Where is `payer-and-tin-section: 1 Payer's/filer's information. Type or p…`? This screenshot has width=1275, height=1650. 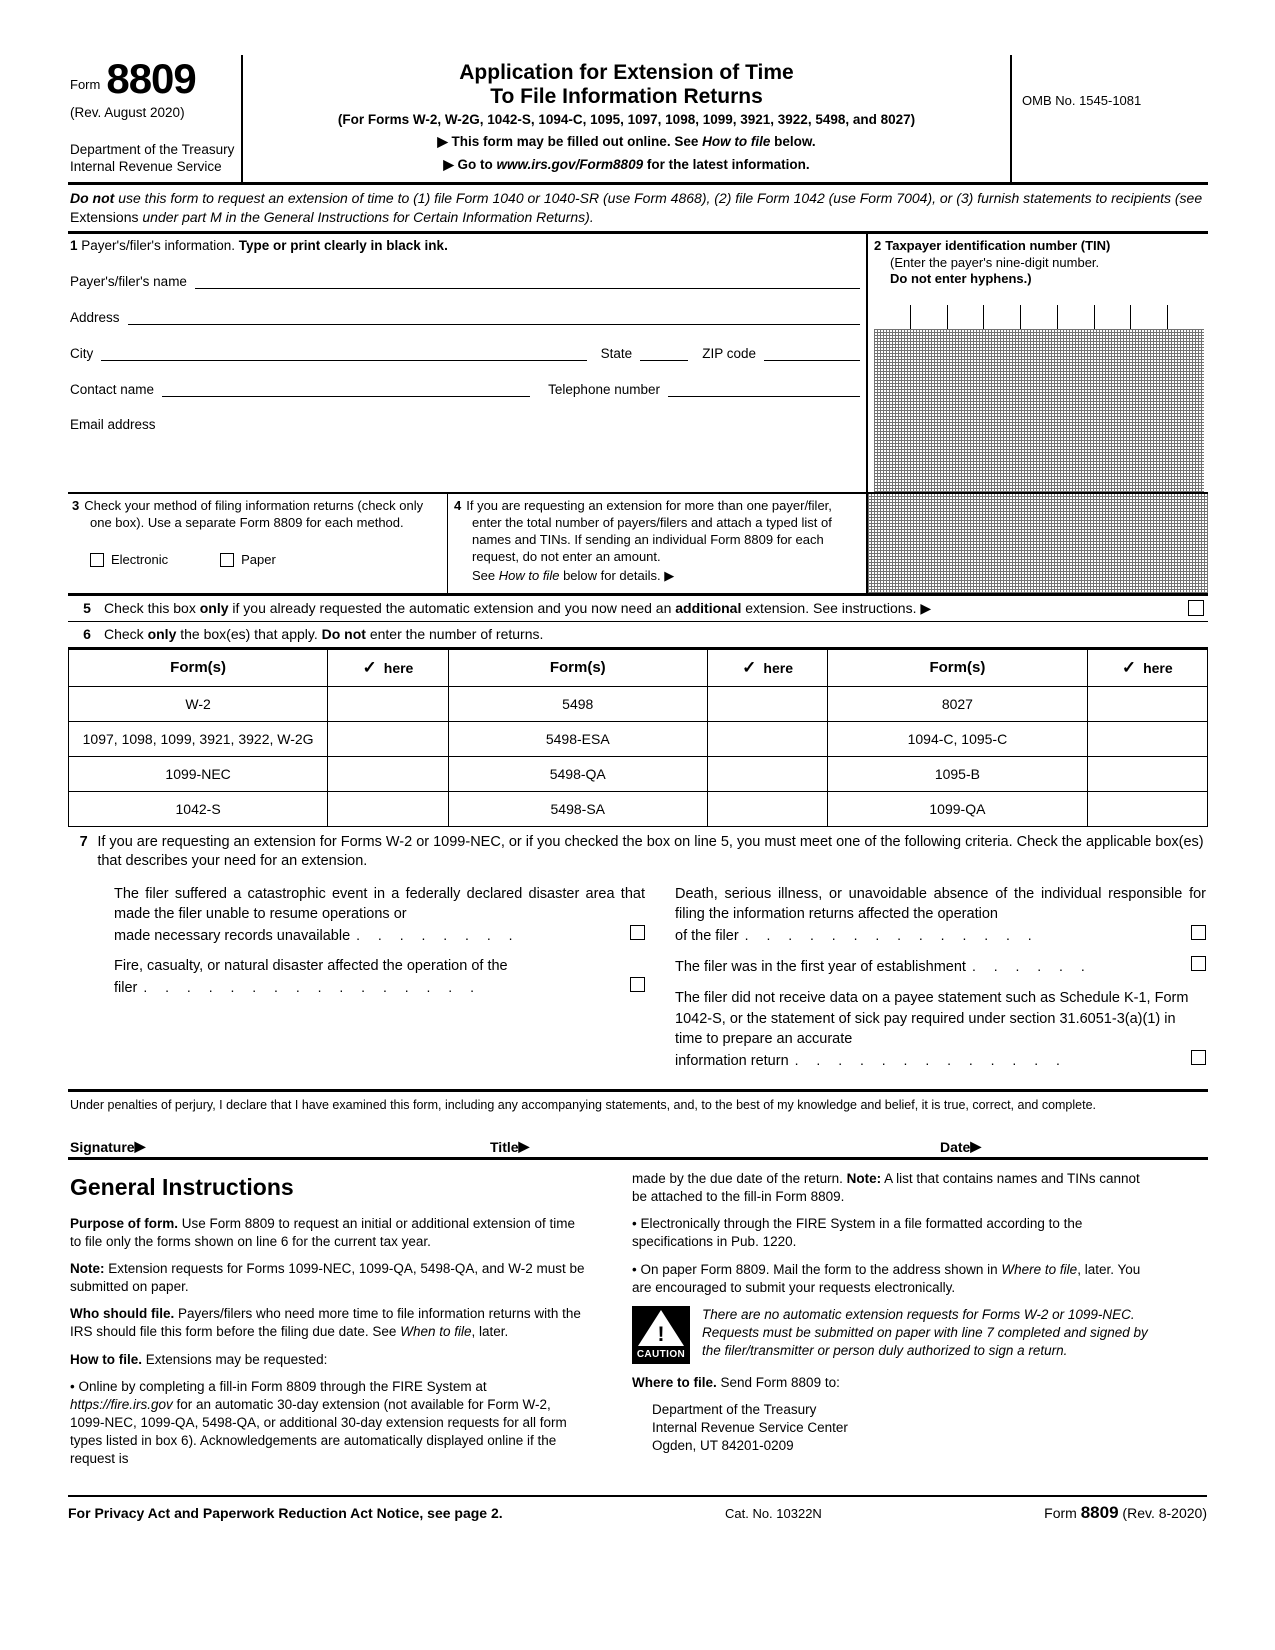 payer-and-tin-section: 1 Payer's/filer's information. Type or p… is located at coordinates (638, 364).